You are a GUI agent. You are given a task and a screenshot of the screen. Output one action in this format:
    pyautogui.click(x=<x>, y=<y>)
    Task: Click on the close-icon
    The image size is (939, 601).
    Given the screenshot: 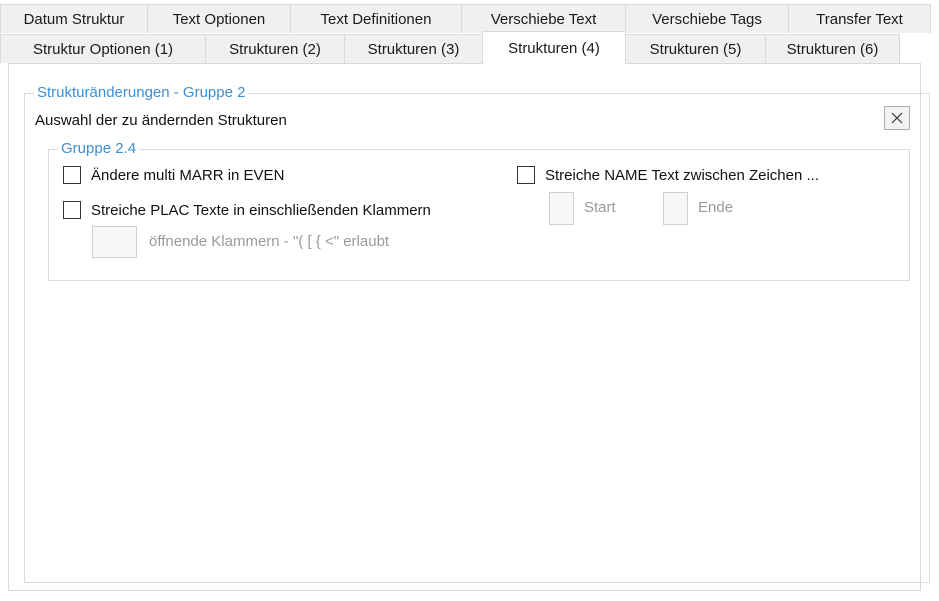 What is the action you would take?
    pyautogui.click(x=897, y=118)
    